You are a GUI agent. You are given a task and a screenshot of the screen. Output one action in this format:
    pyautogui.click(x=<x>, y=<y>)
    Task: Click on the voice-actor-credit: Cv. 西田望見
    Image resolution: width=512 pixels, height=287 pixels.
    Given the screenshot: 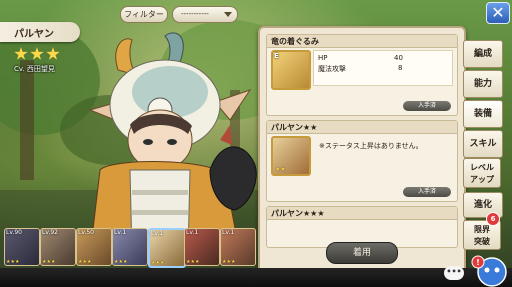 What is the action you would take?
    pyautogui.click(x=34, y=69)
    